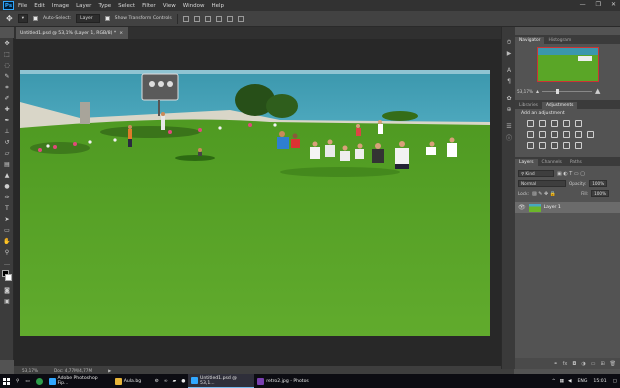 This screenshot has width=620, height=388. Describe the element at coordinates (571, 174) in the screenshot. I see `filter-pixel-icon: ▣ ◐ T ▭ ▢` at that location.